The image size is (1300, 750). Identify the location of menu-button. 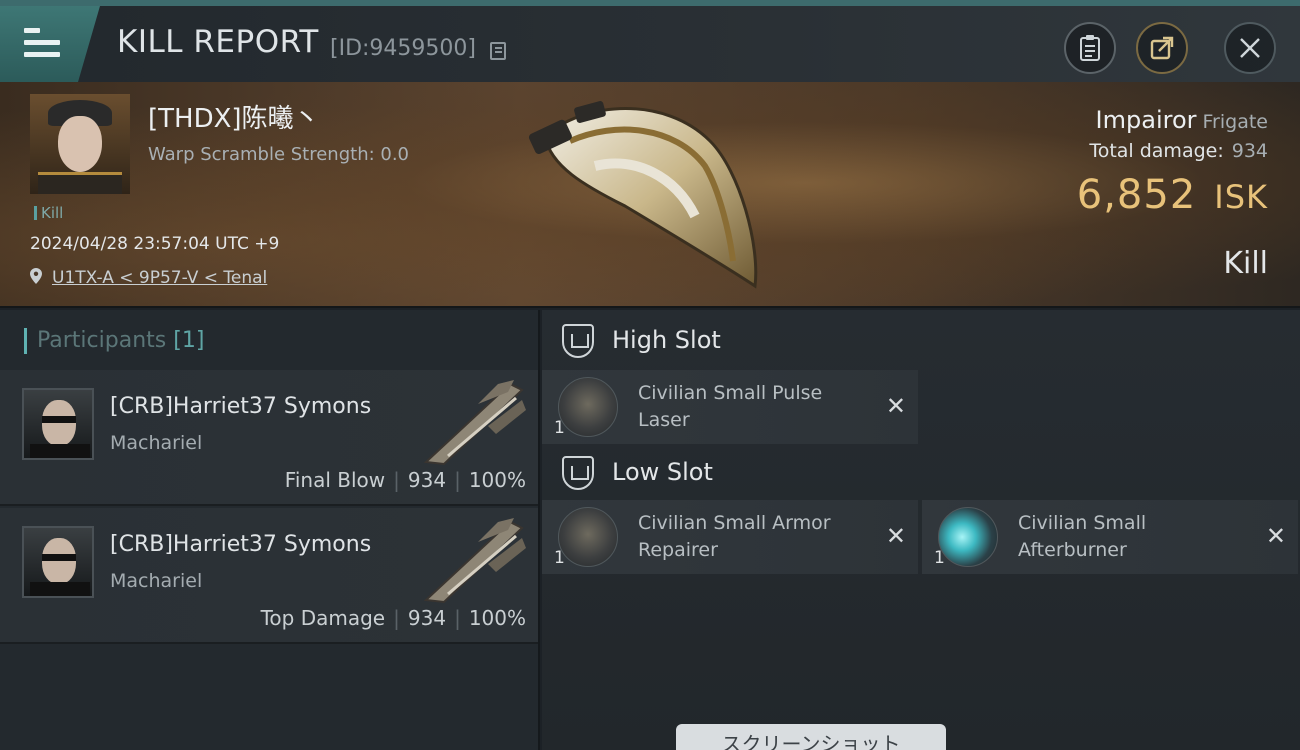
(50, 44).